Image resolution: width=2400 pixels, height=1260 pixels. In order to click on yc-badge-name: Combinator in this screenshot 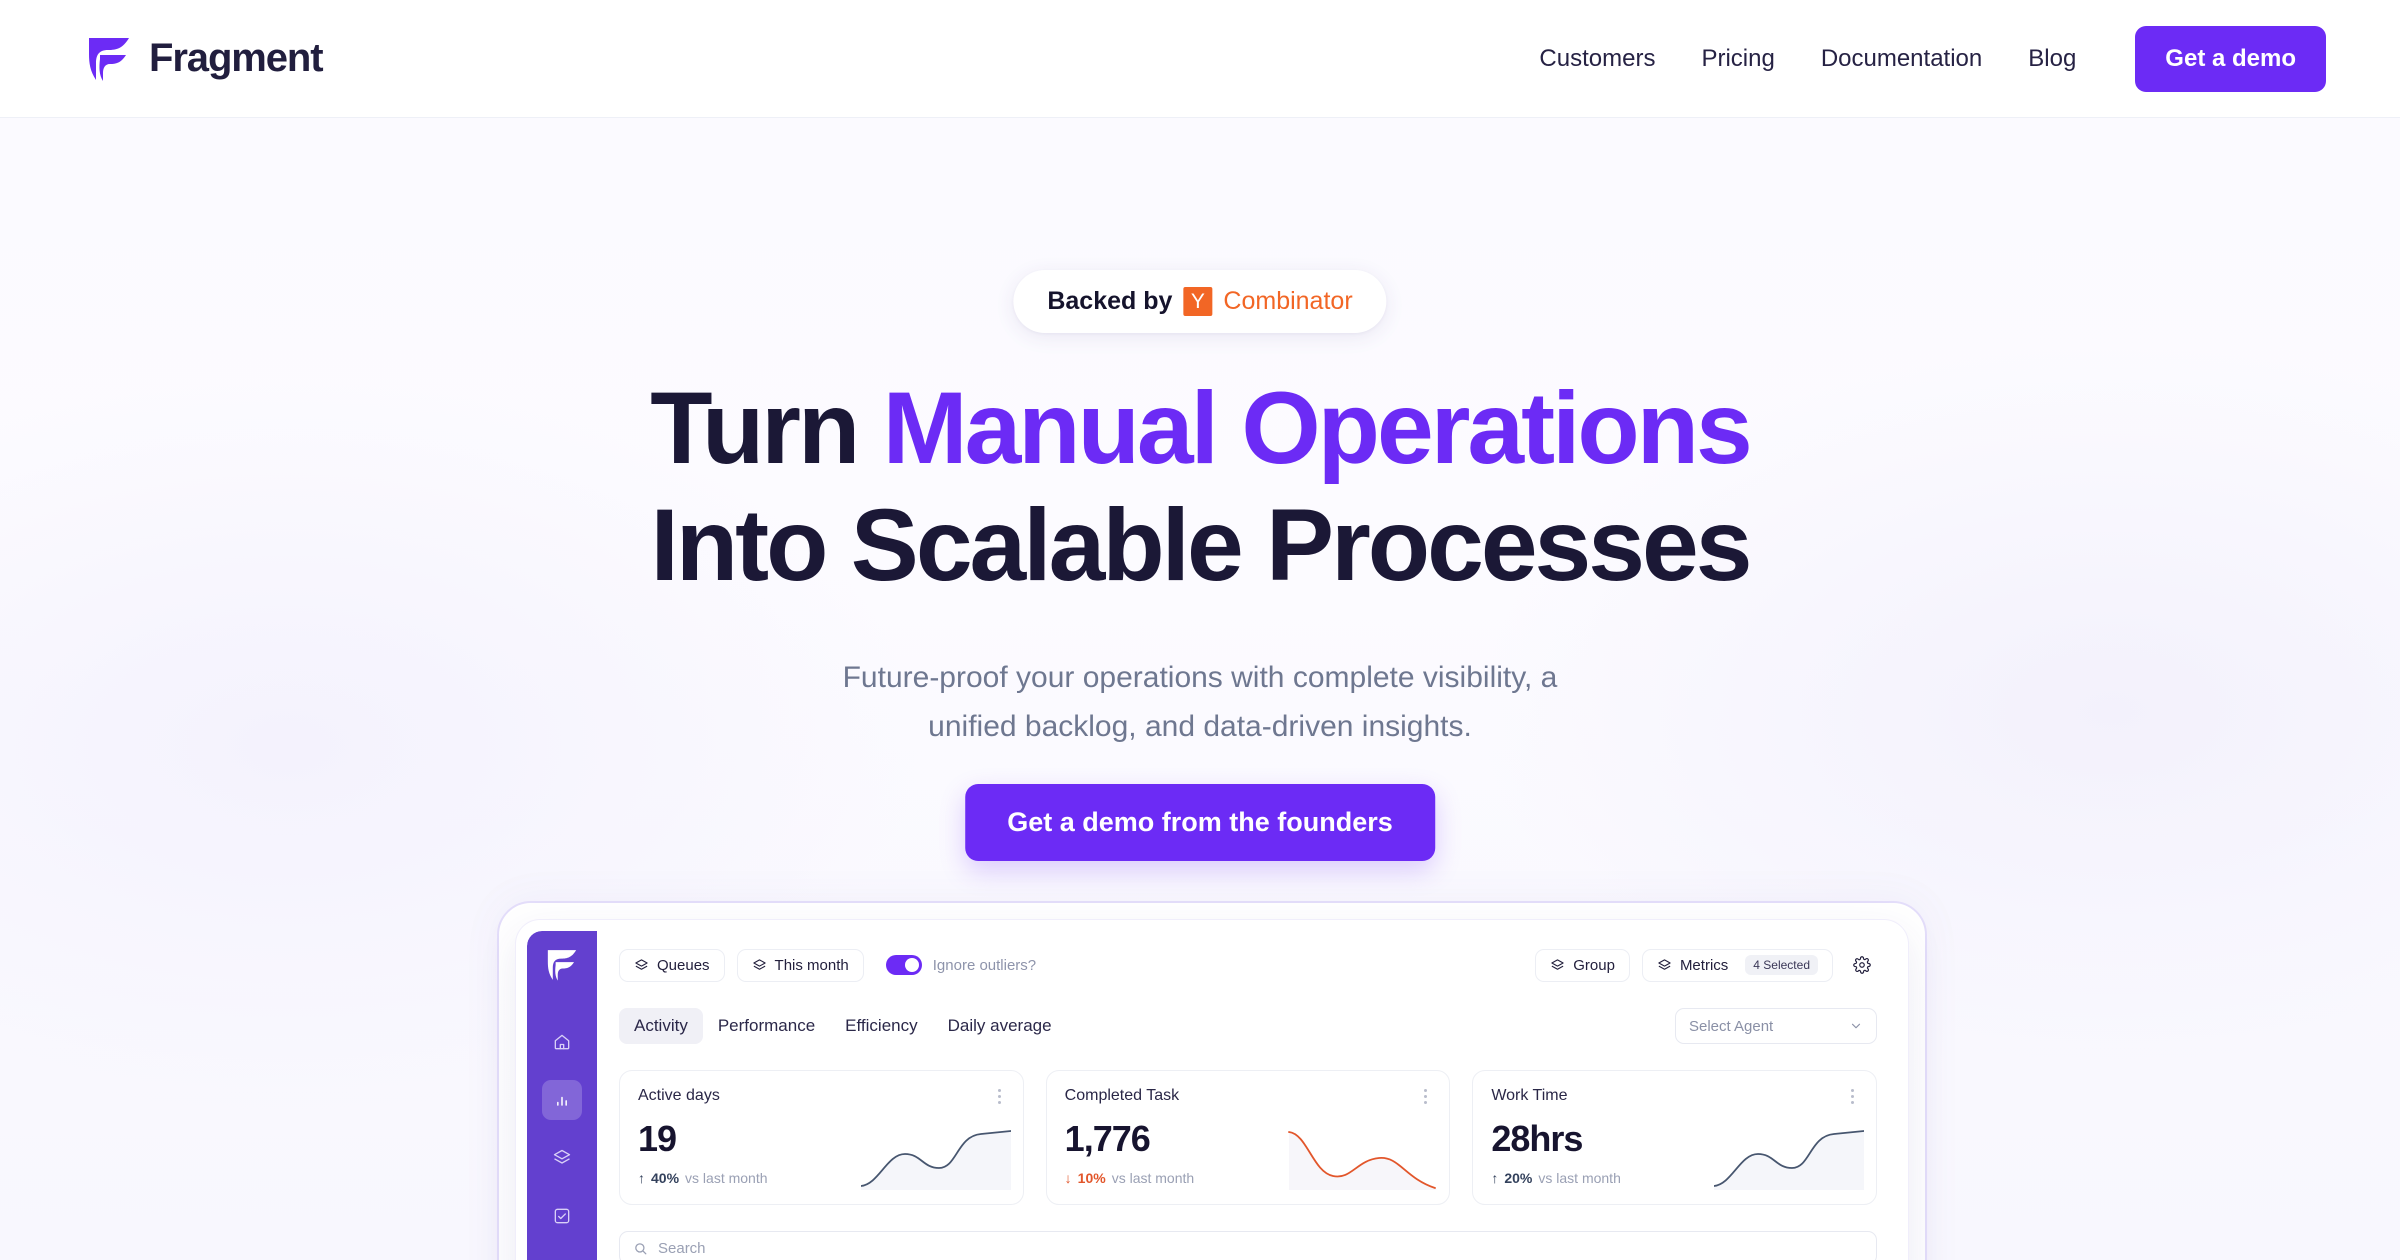, I will do `click(1288, 301)`.